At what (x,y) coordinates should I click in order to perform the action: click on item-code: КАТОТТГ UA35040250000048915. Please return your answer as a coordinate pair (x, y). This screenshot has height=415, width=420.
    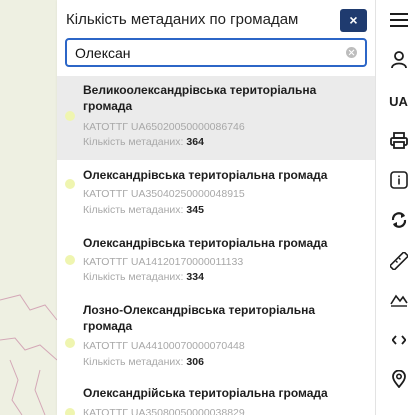
    Looking at the image, I should click on (164, 194).